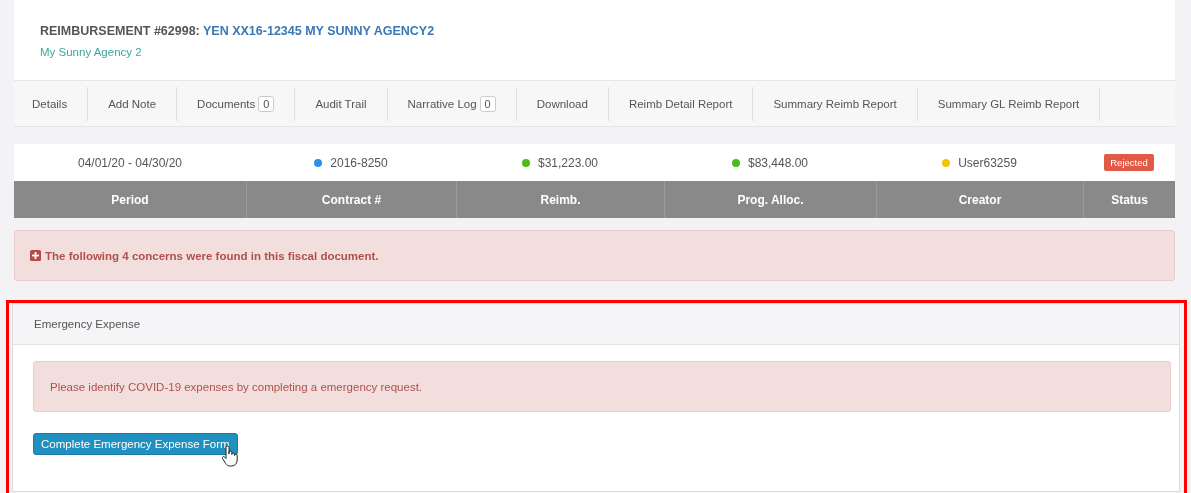 Image resolution: width=1191 pixels, height=493 pixels. What do you see at coordinates (130, 199) in the screenshot?
I see `column-header: Period` at bounding box center [130, 199].